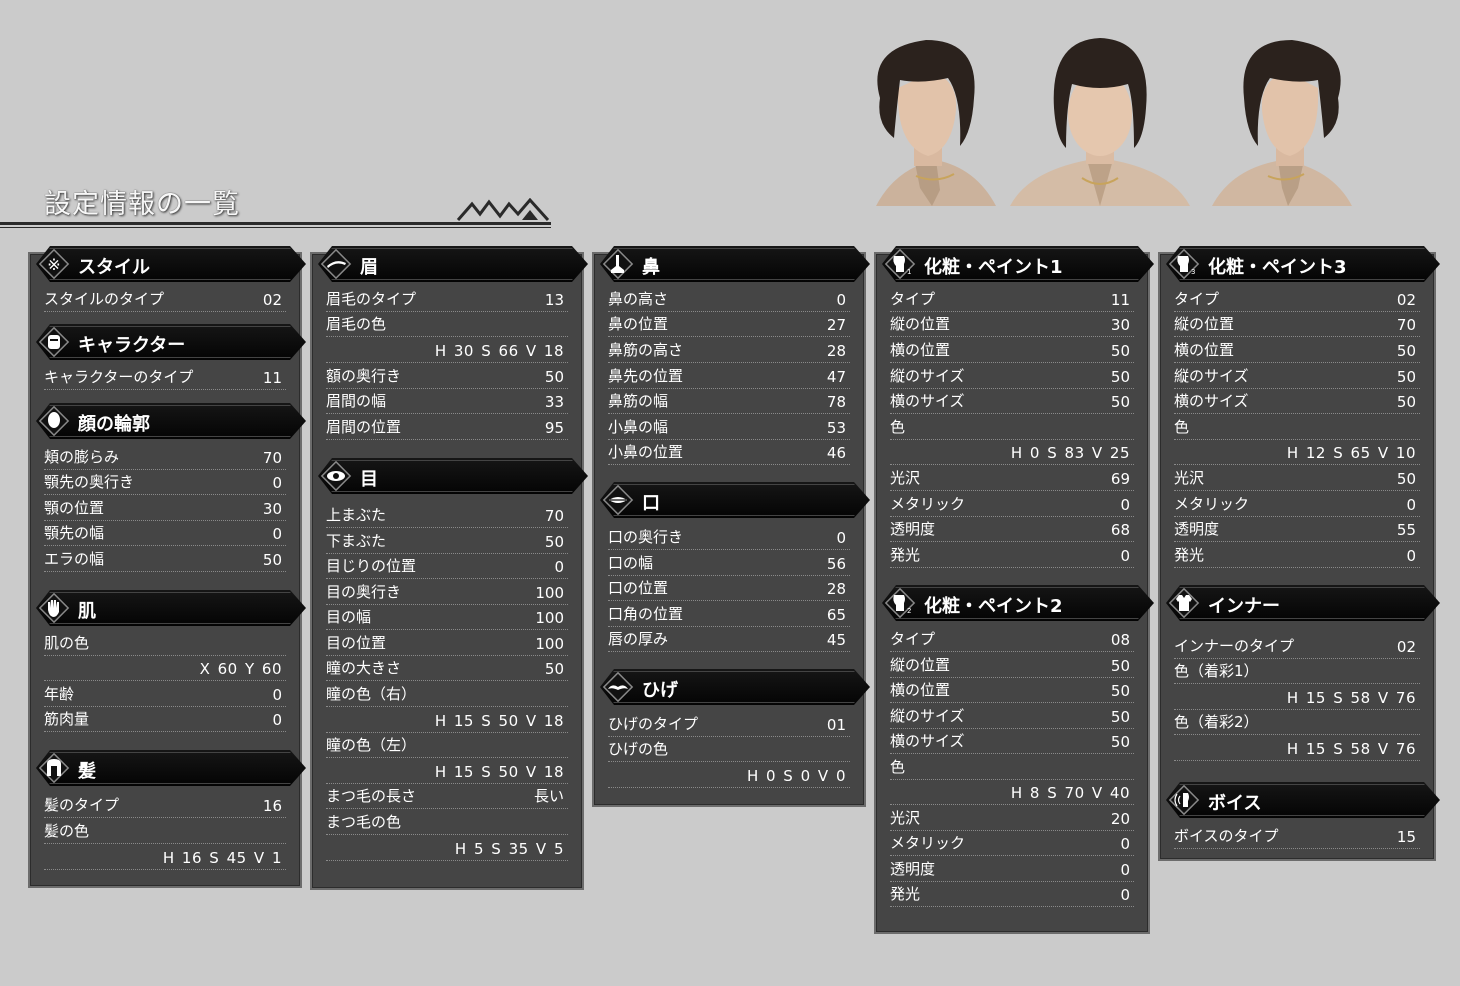 This screenshot has width=1460, height=986. What do you see at coordinates (447, 515) in the screenshot?
I see `setting-row: 上まぶた 70` at bounding box center [447, 515].